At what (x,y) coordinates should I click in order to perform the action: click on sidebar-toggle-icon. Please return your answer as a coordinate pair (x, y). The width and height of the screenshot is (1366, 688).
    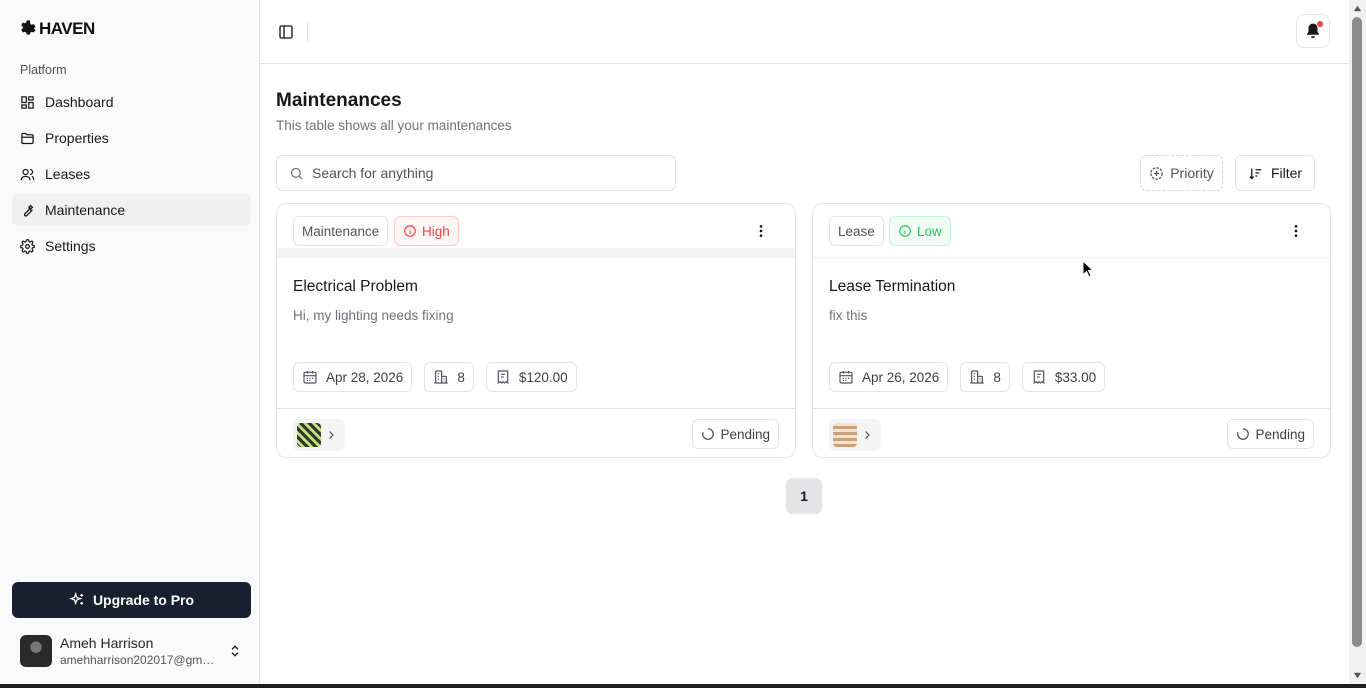
    Looking at the image, I should click on (286, 32).